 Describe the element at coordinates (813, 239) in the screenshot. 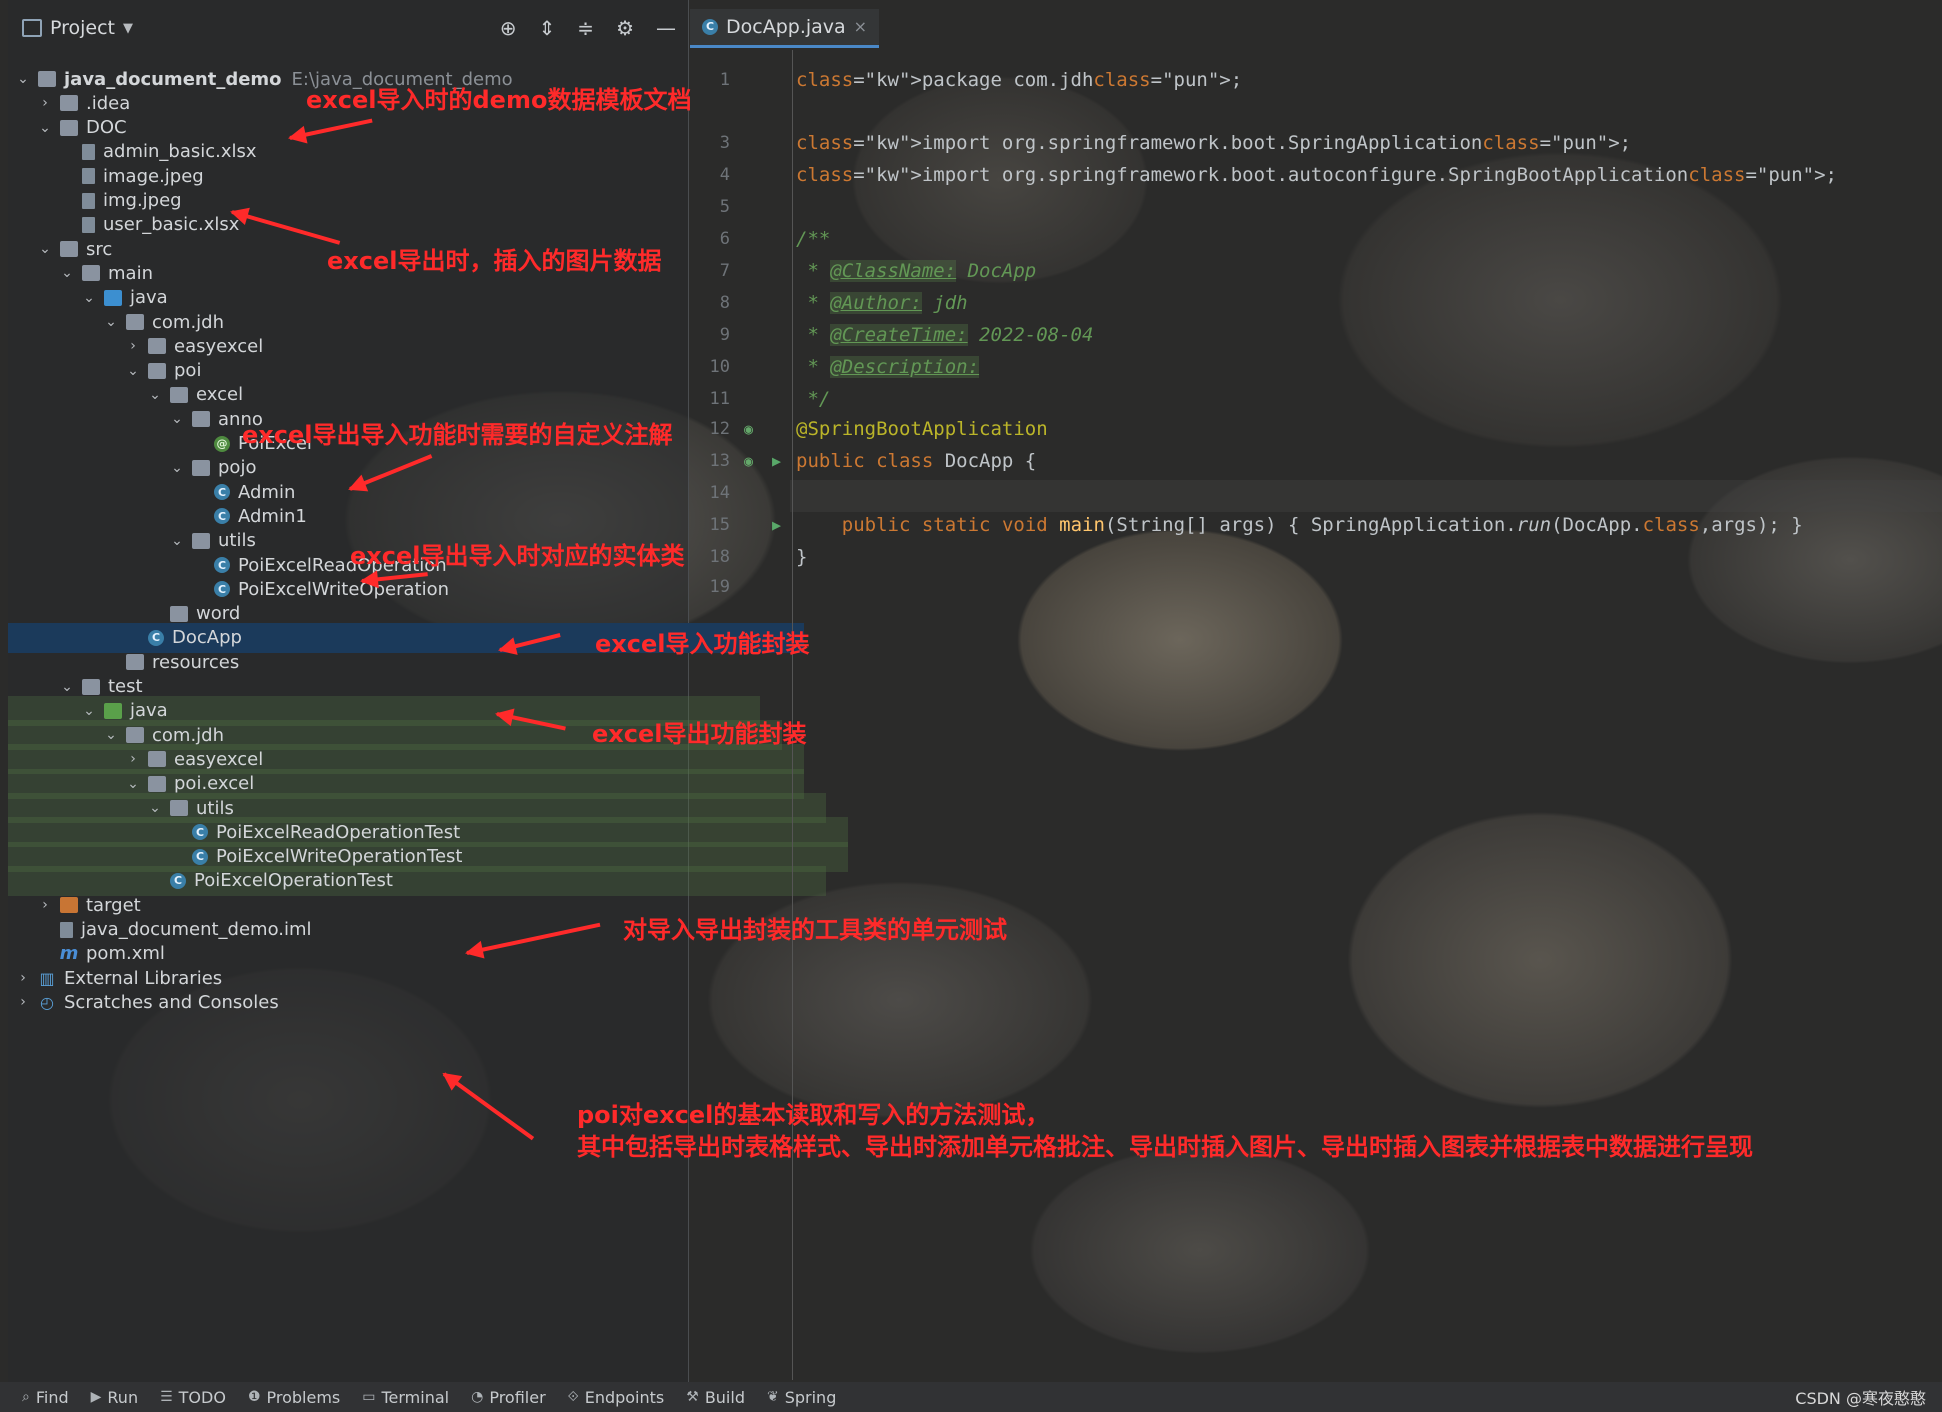

I see `code-text: /**` at that location.